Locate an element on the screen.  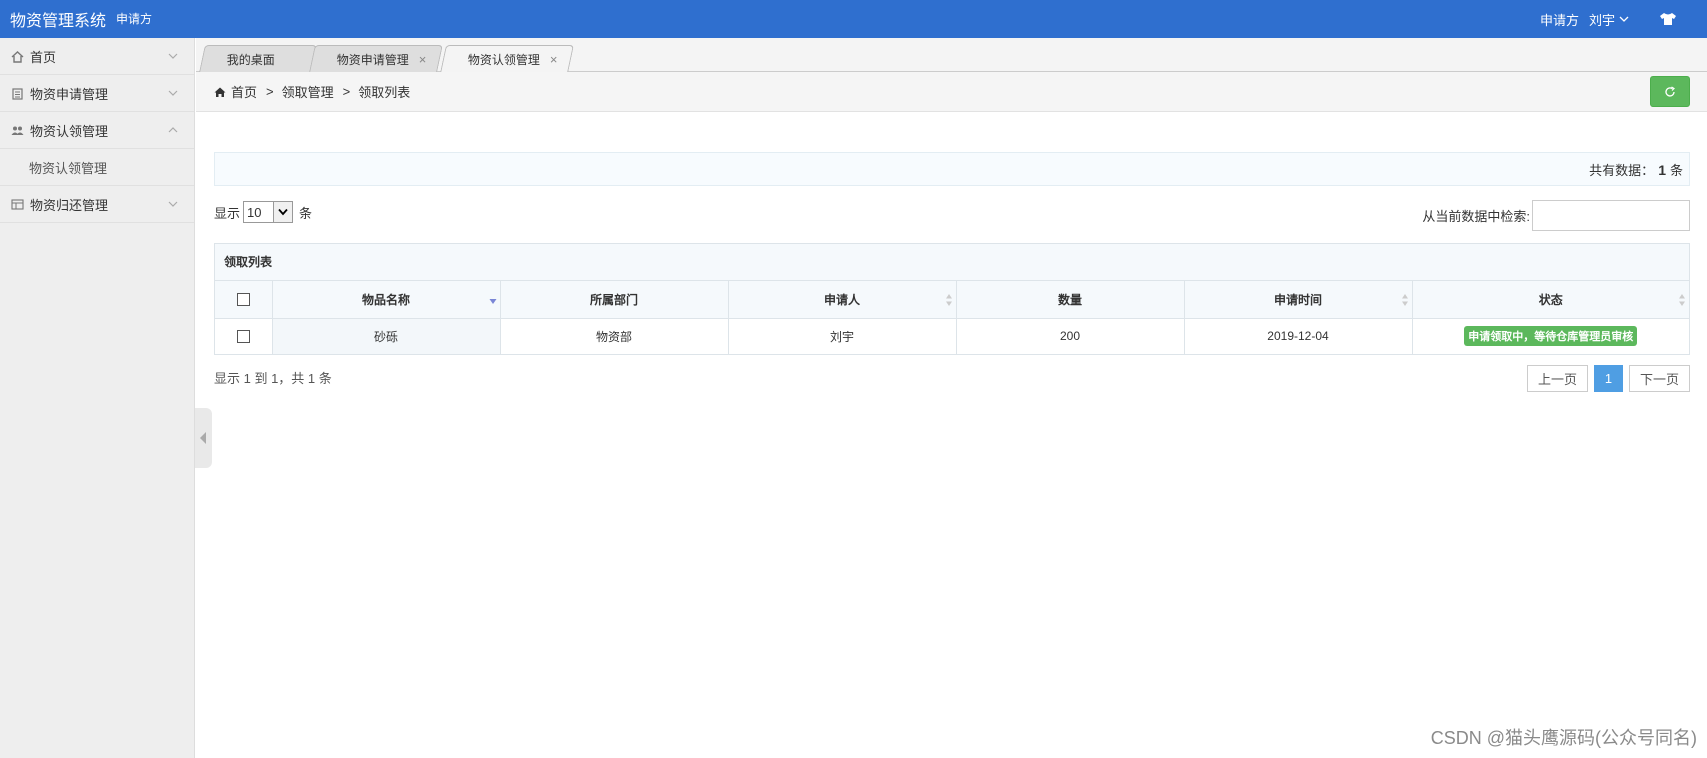
summary-suffix: 条 is located at coordinates (1676, 170).